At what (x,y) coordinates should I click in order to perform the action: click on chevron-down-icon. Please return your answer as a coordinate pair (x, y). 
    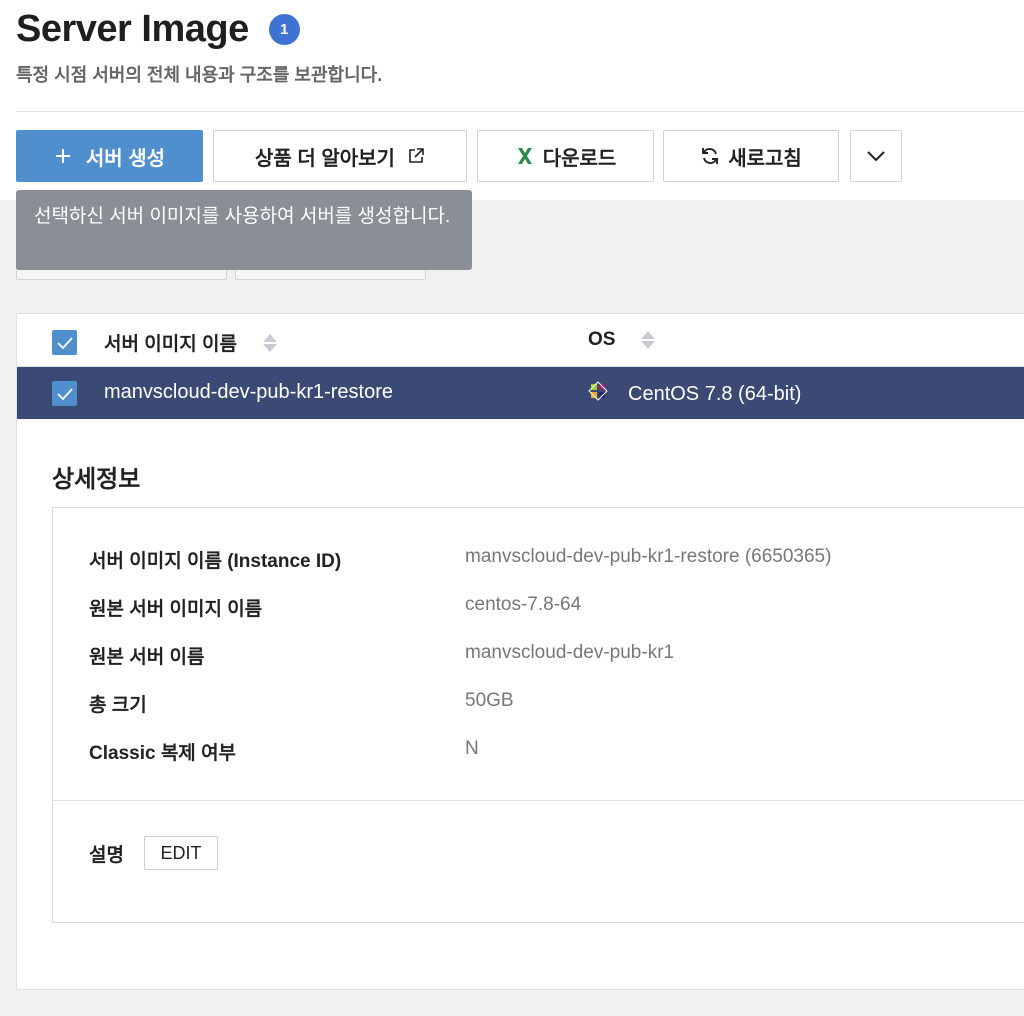
    Looking at the image, I should click on (876, 156).